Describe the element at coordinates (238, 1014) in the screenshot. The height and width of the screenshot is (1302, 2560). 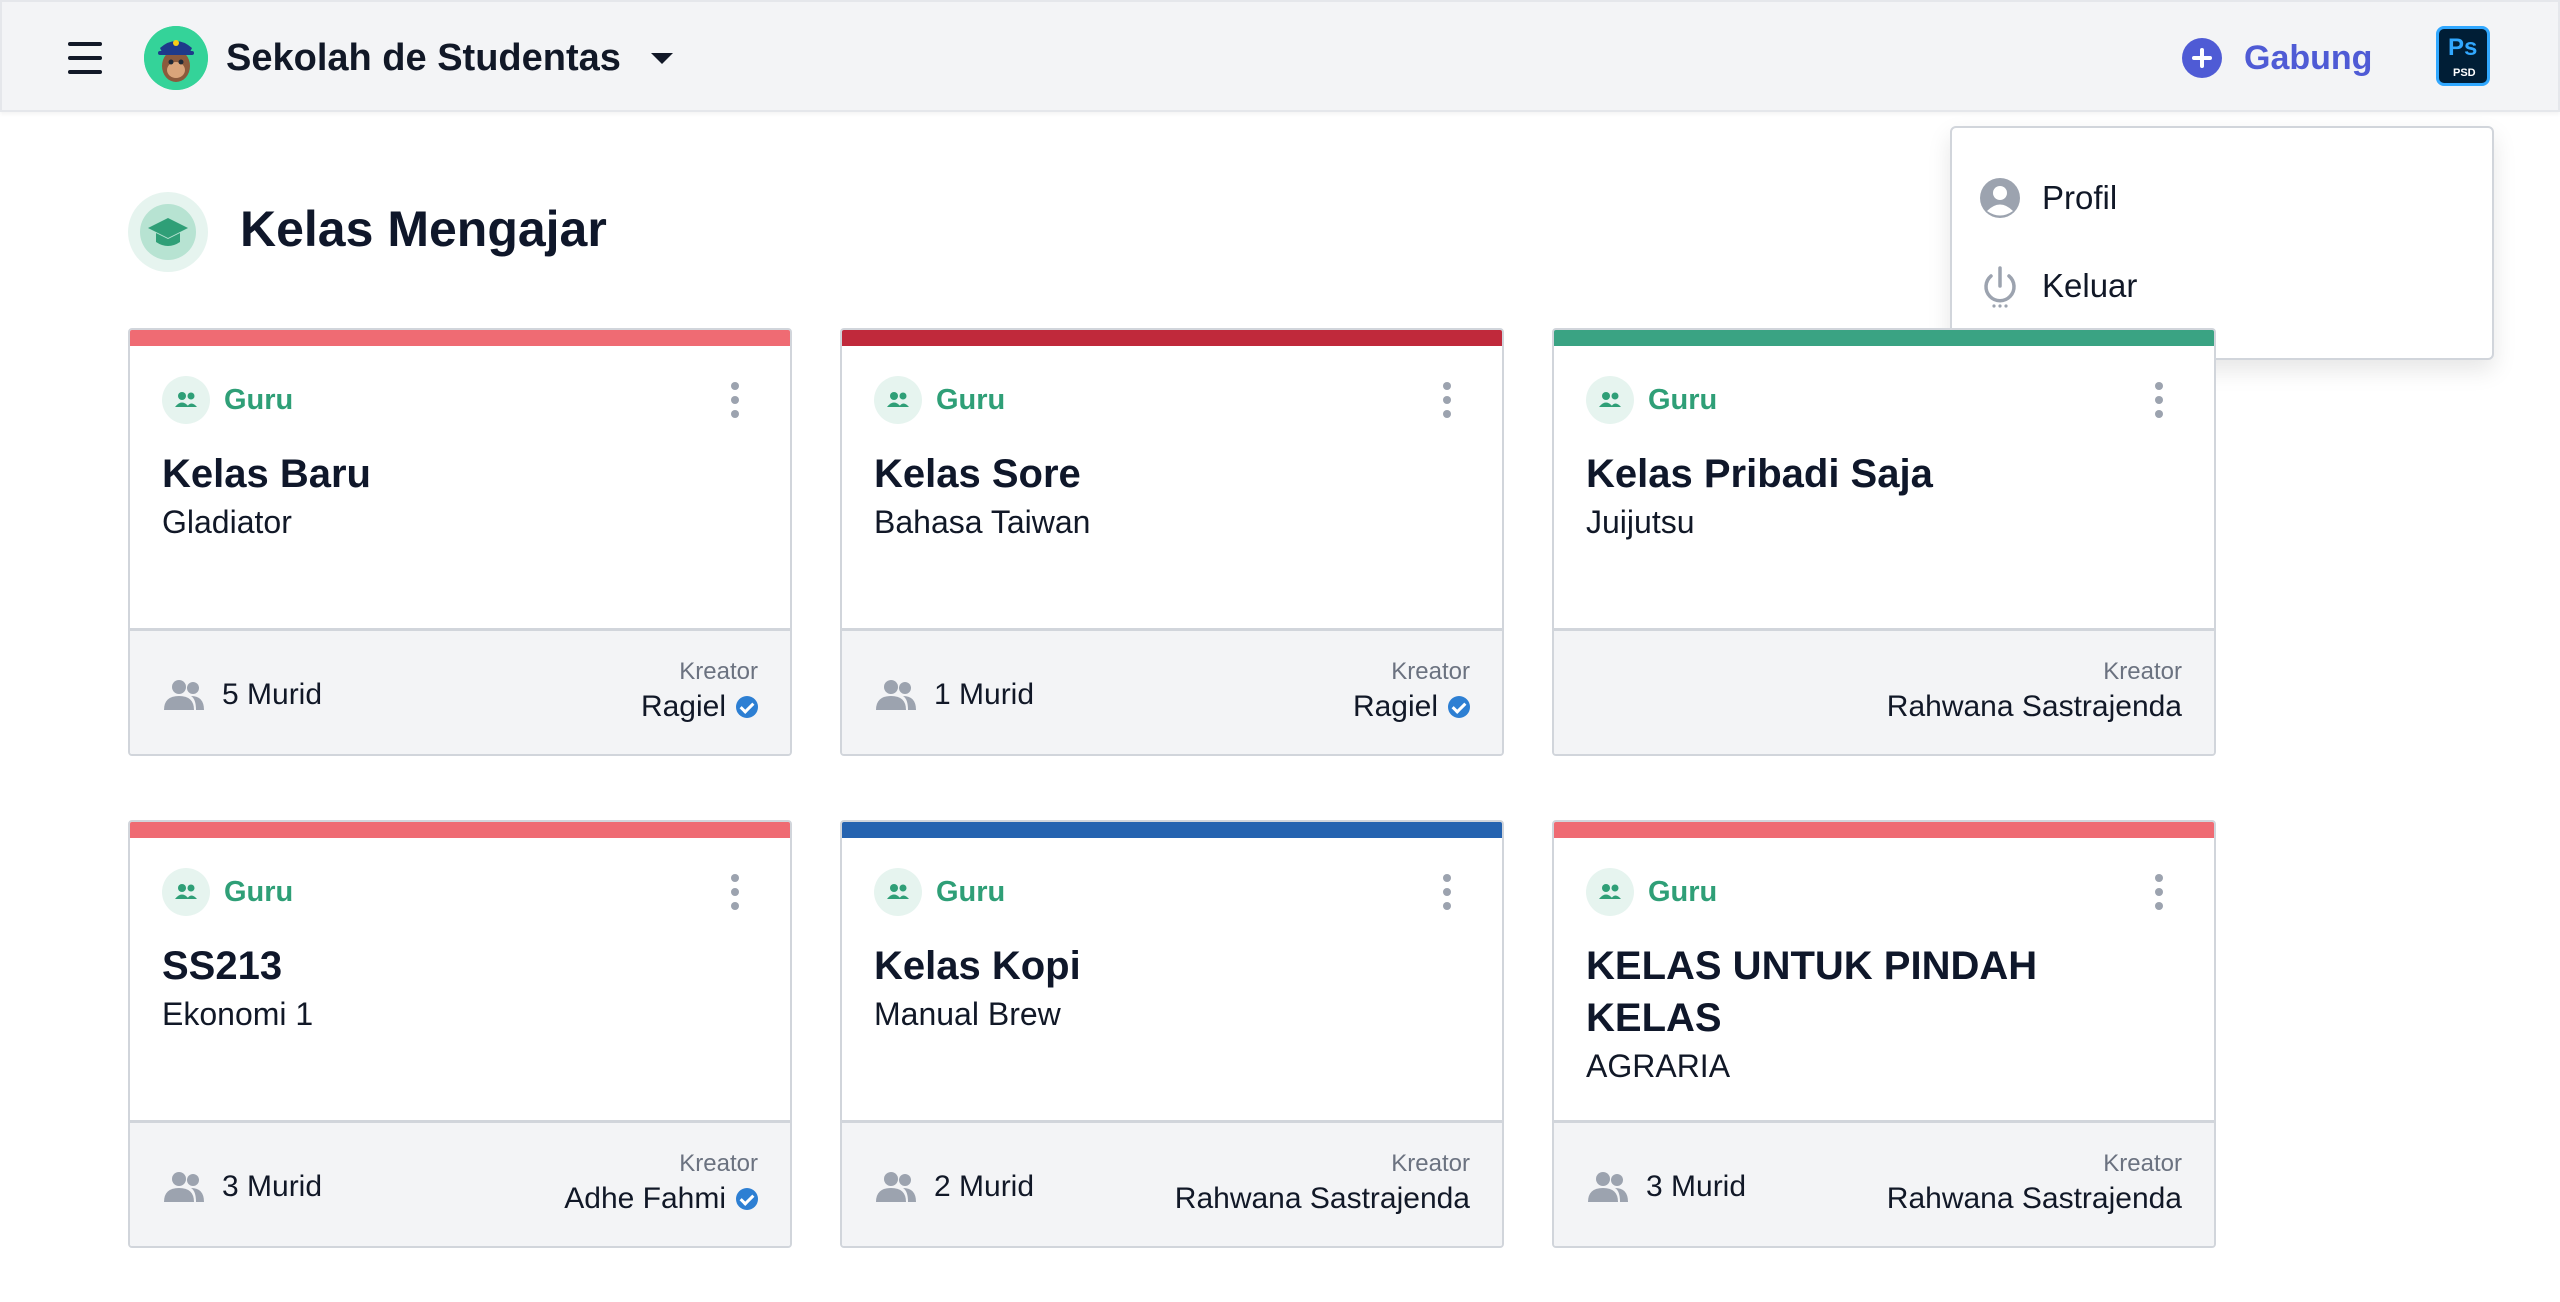
I see `class-subject: Ekonomi 1` at that location.